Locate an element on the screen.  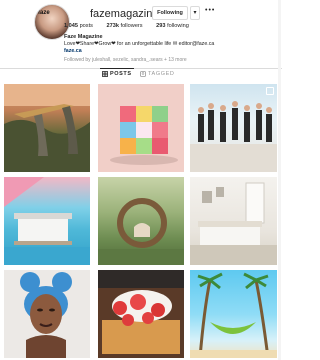
multiple-photos-icon is located at coordinates (270, 91).